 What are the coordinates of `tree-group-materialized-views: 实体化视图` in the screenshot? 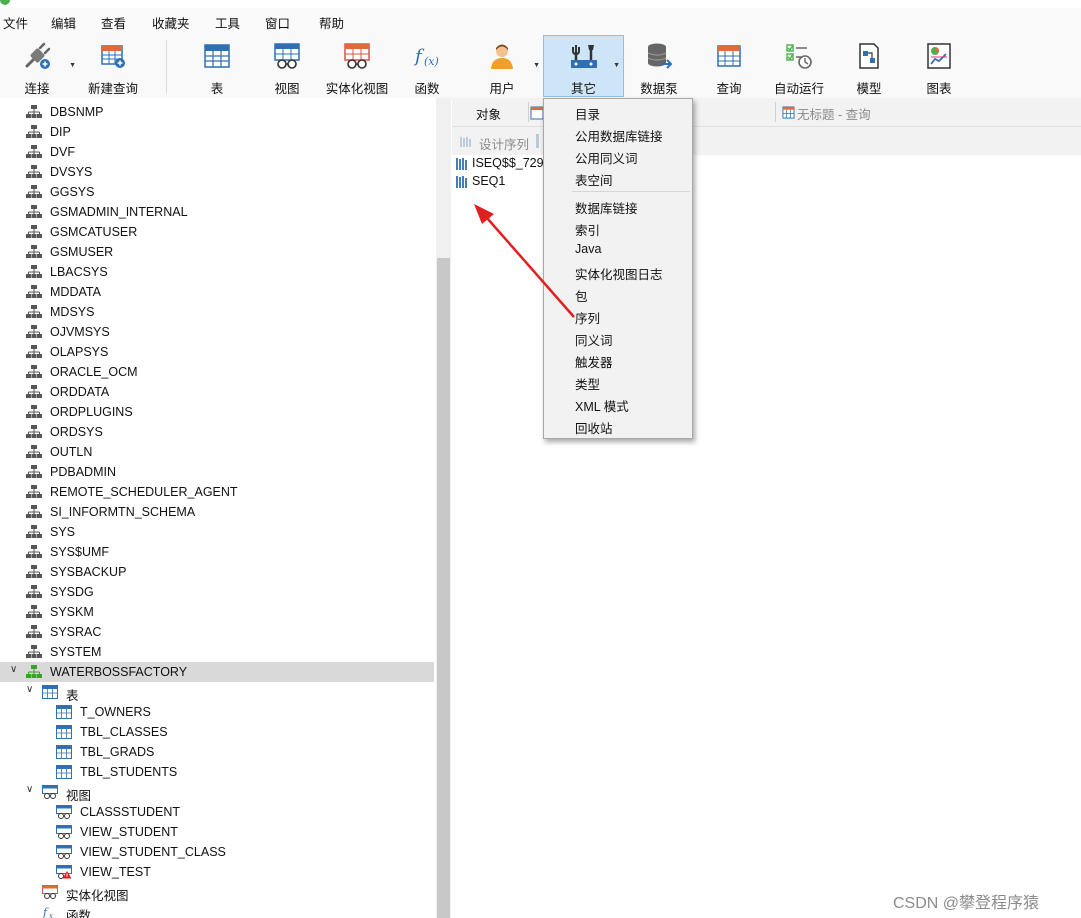 It's located at (217, 892).